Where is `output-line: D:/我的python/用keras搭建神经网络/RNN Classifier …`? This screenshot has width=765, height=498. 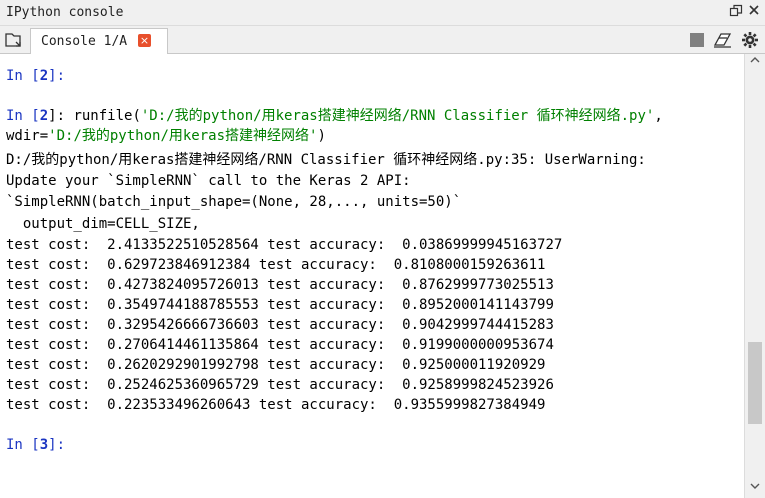 output-line: D:/我的python/用keras搭建神经网络/RNN Classifier … is located at coordinates (326, 160).